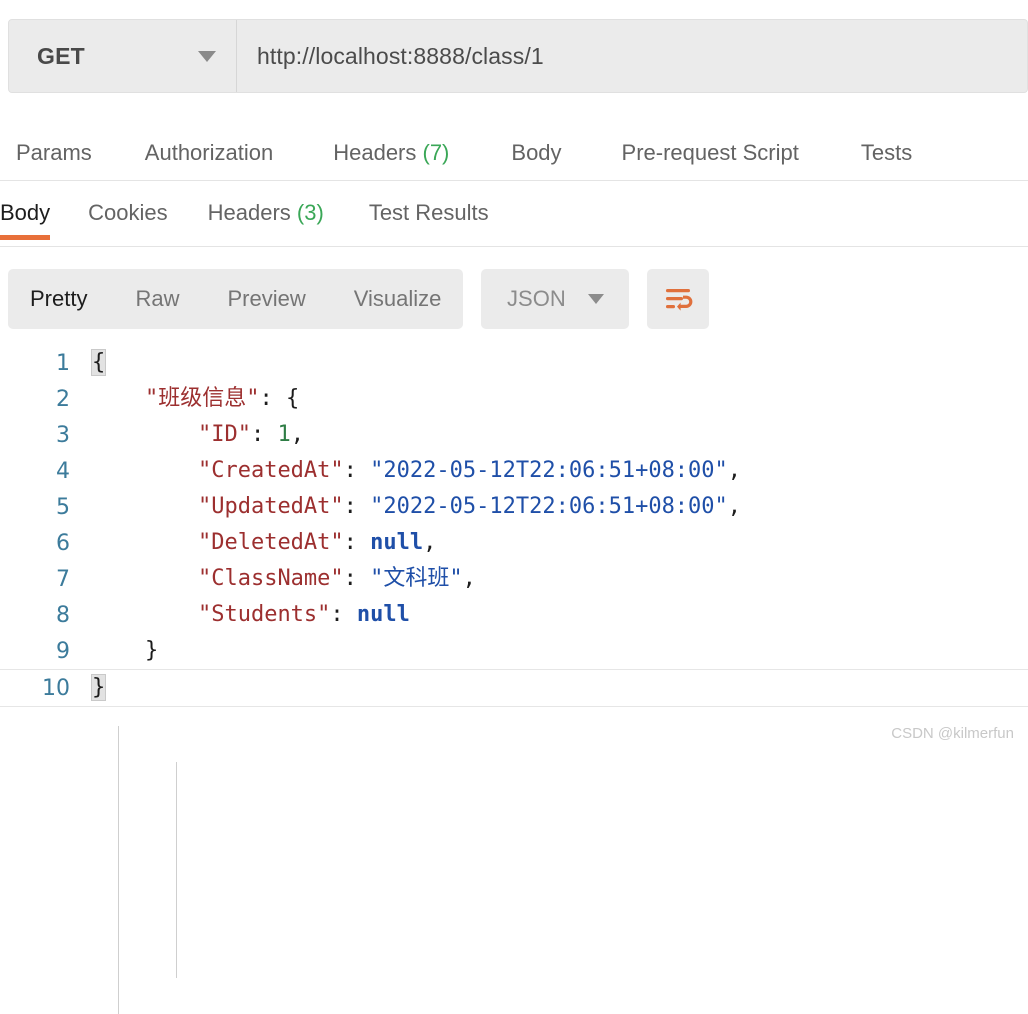 The image size is (1028, 1014). I want to click on response-tab-headers-label: Headers, so click(249, 212).